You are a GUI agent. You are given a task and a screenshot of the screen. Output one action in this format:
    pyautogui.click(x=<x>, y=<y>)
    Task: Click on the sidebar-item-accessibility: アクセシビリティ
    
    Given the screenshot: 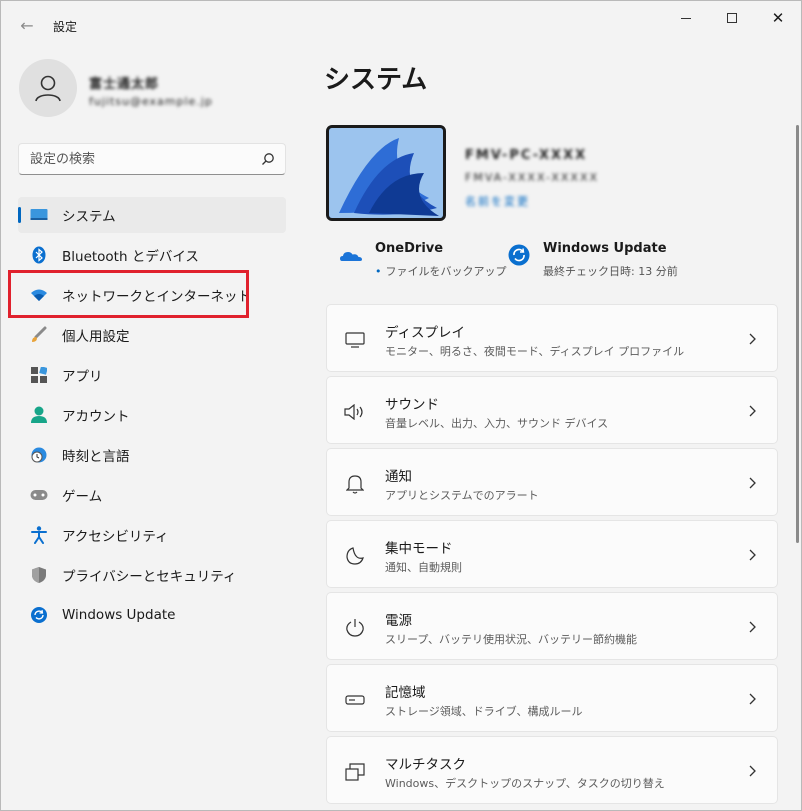 What is the action you would take?
    pyautogui.click(x=152, y=535)
    